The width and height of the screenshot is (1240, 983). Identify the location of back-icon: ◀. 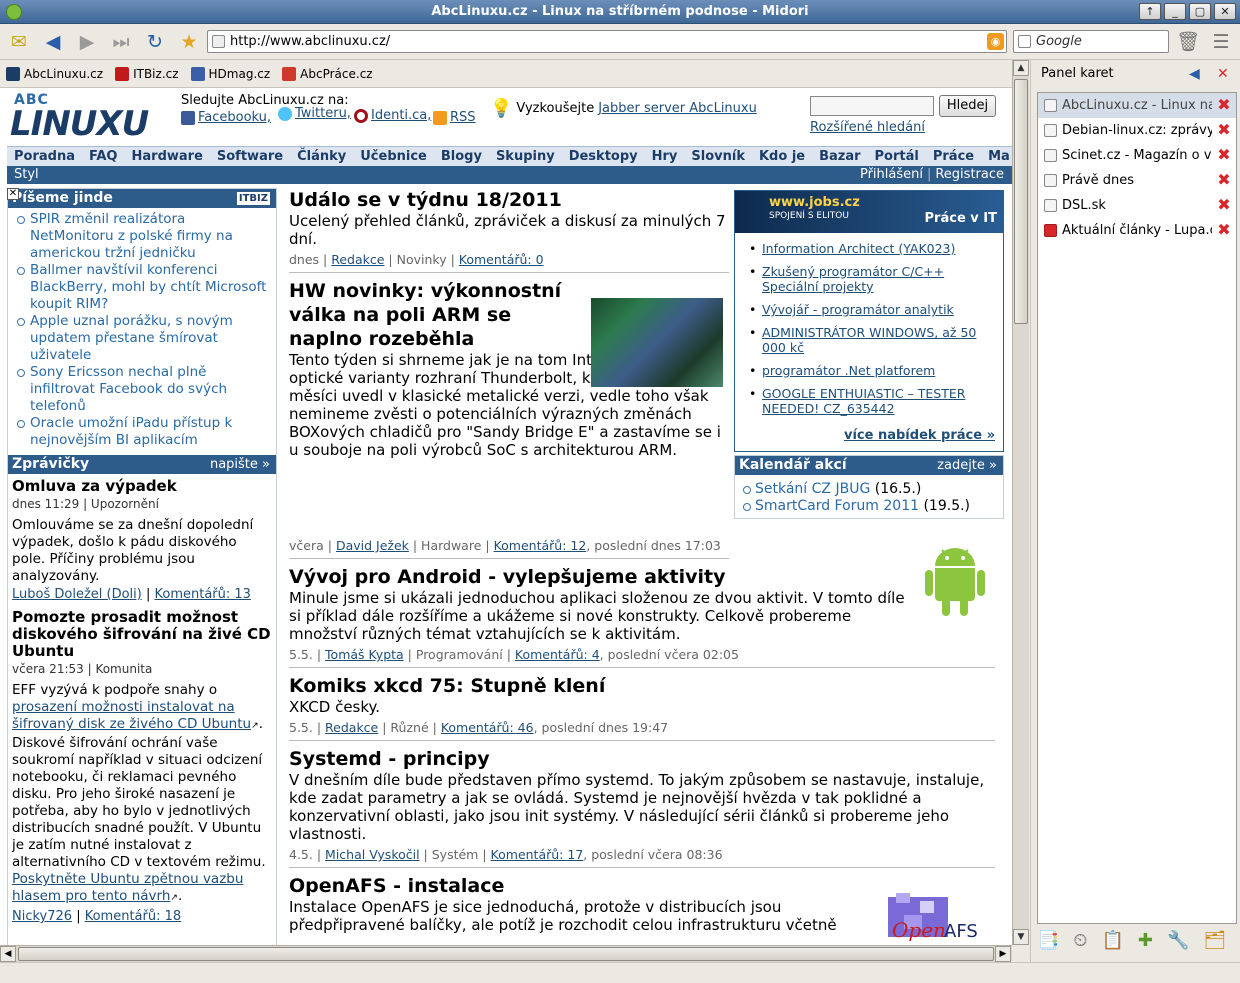
(53, 42).